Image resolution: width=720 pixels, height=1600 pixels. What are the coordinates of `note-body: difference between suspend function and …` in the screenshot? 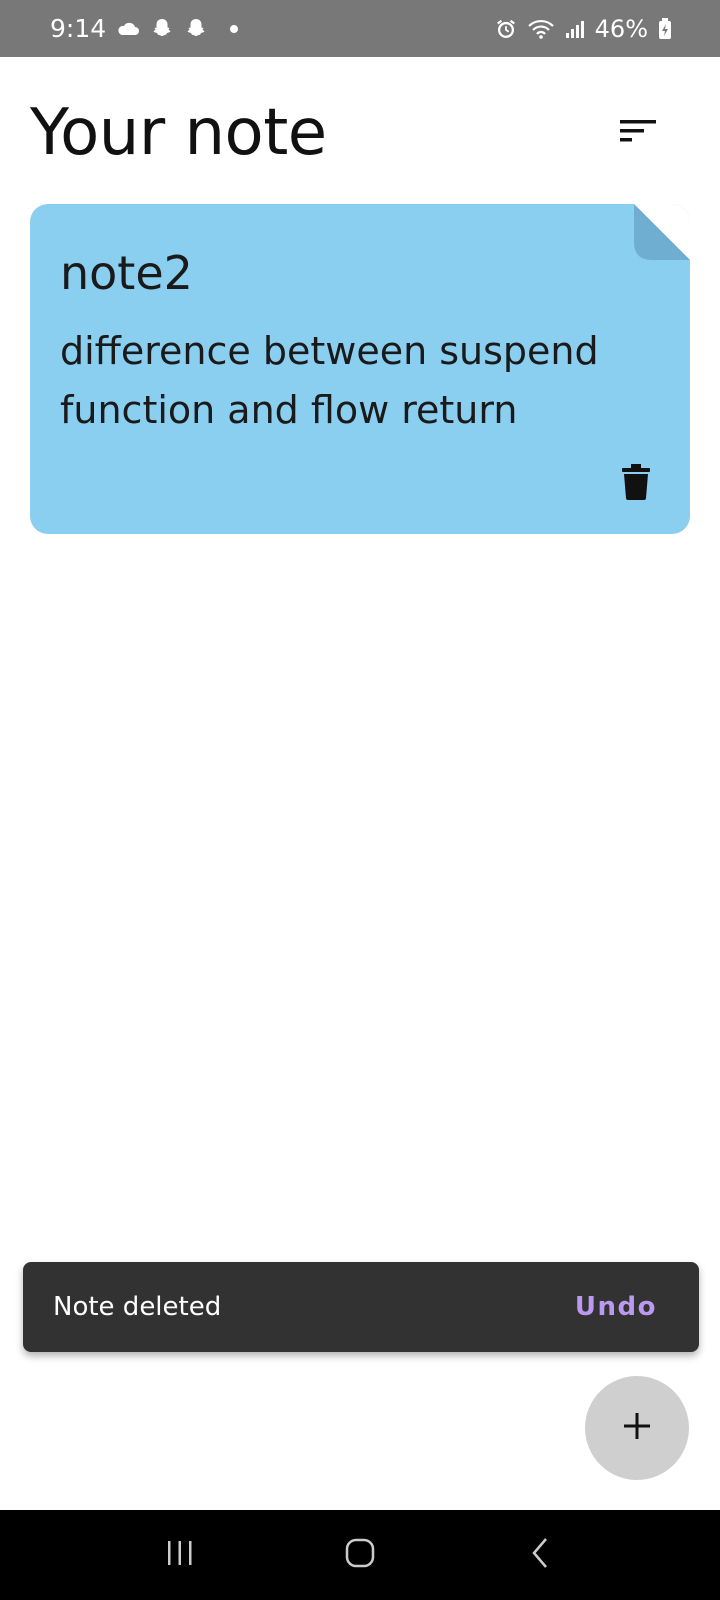 It's located at (329, 380).